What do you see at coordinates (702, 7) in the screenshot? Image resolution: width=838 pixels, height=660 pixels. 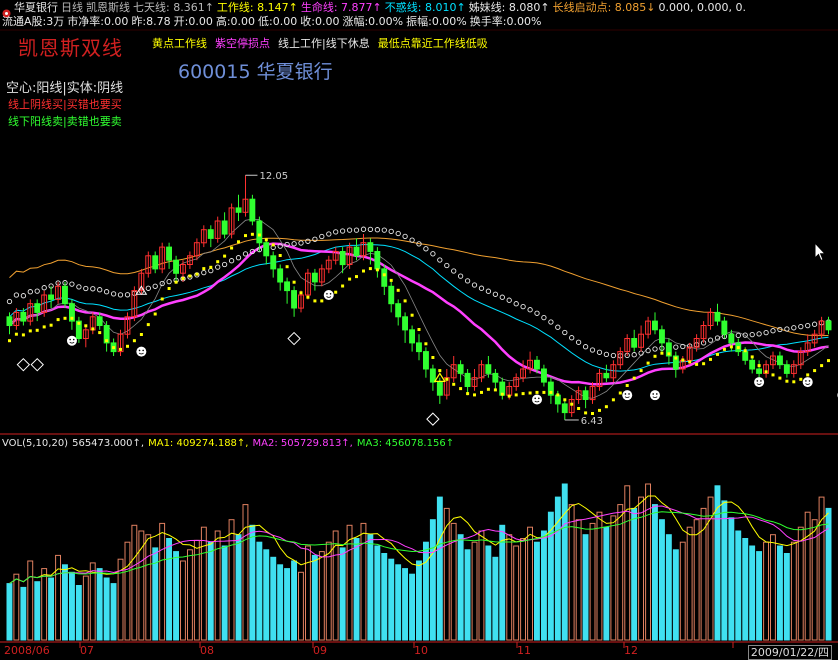 I see `header-item-9: 0.000, 0.000, 0.` at bounding box center [702, 7].